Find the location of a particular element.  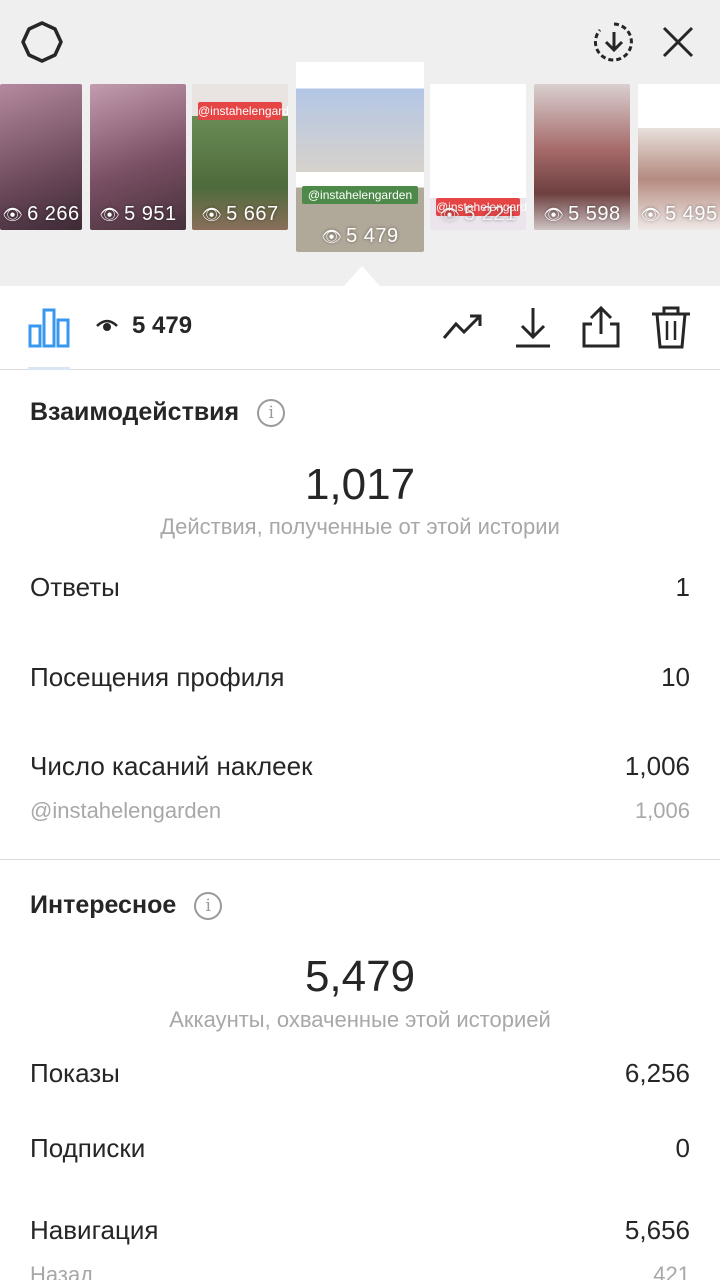

stat-value: 1,006 is located at coordinates (657, 766).